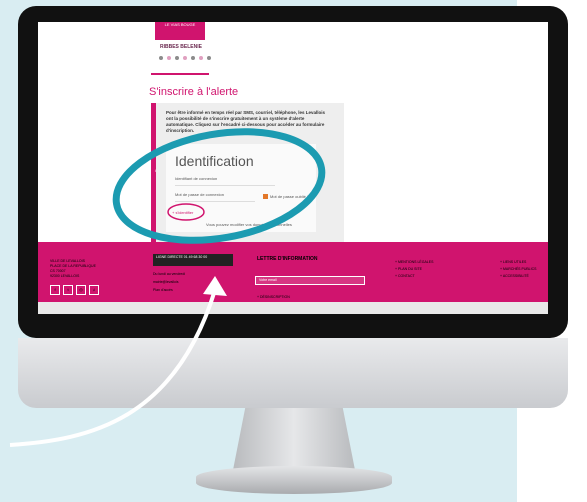 The image size is (587, 502). What do you see at coordinates (219, 186) in the screenshot?
I see `highlight-ring` at bounding box center [219, 186].